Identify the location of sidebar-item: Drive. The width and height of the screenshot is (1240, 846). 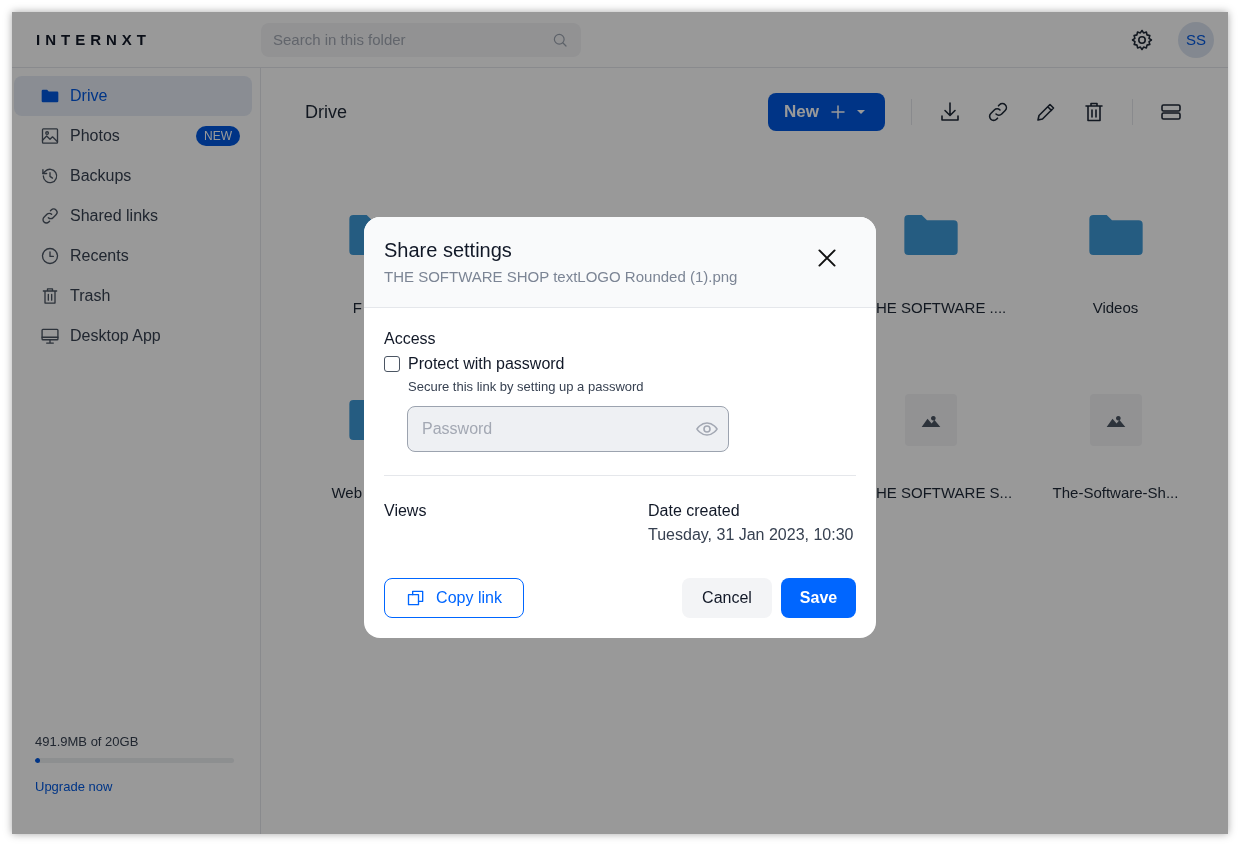
(133, 96).